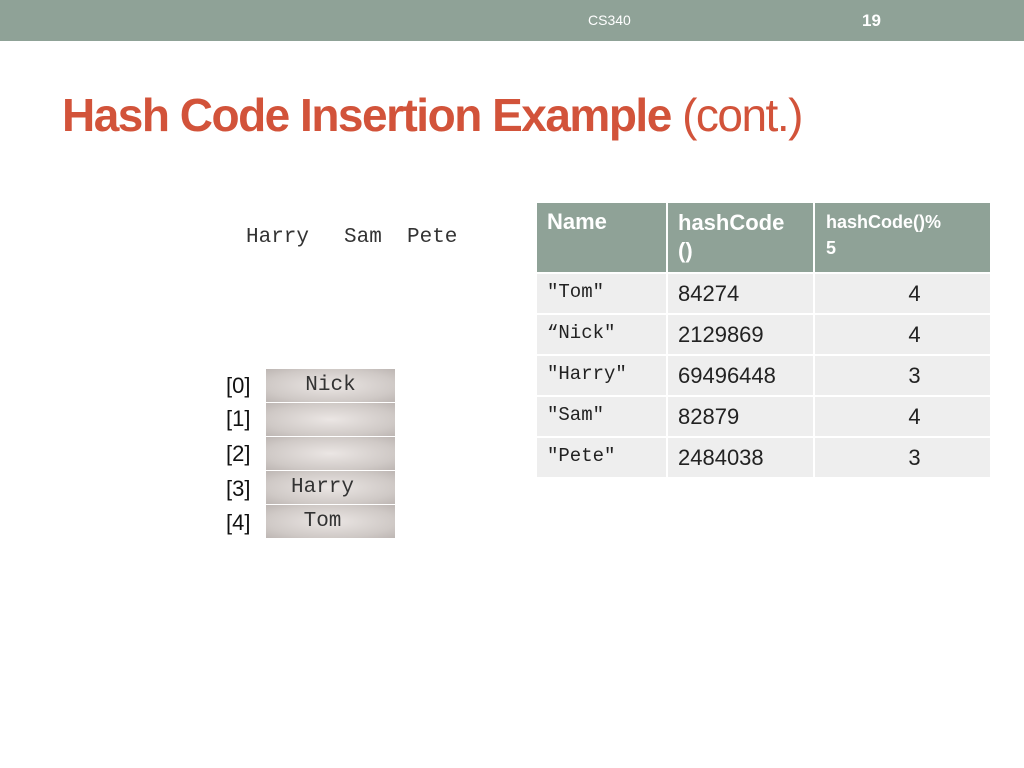 The image size is (1024, 768). What do you see at coordinates (741, 376) in the screenshot?
I see `row-hashcode: 69496448` at bounding box center [741, 376].